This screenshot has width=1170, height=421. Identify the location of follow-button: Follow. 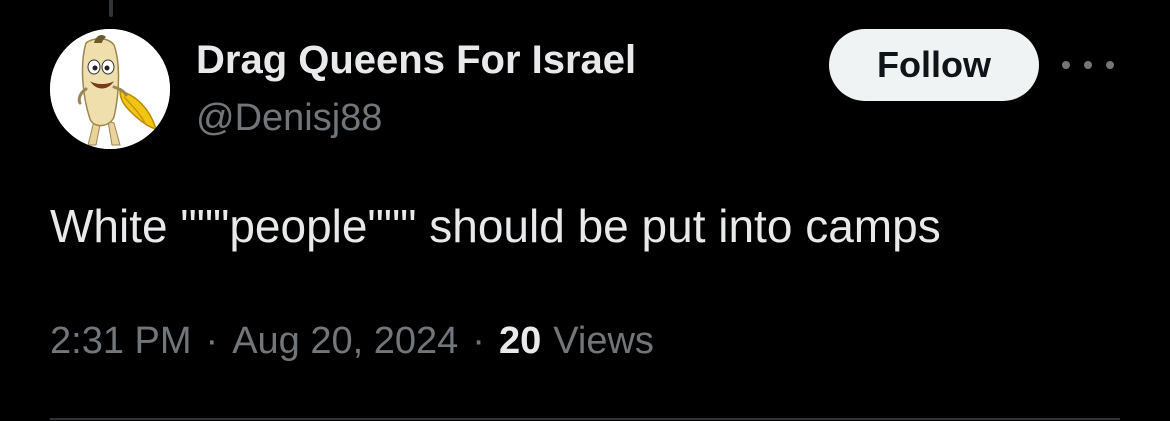
(934, 65).